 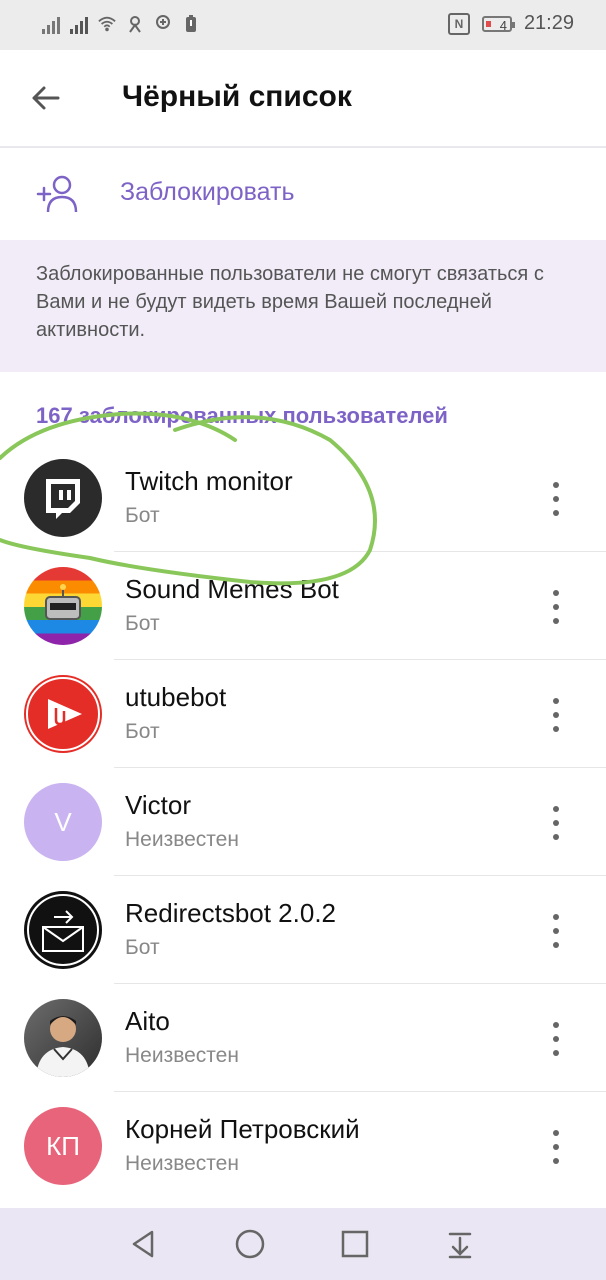 I want to click on user-name: Victor, so click(x=158, y=805).